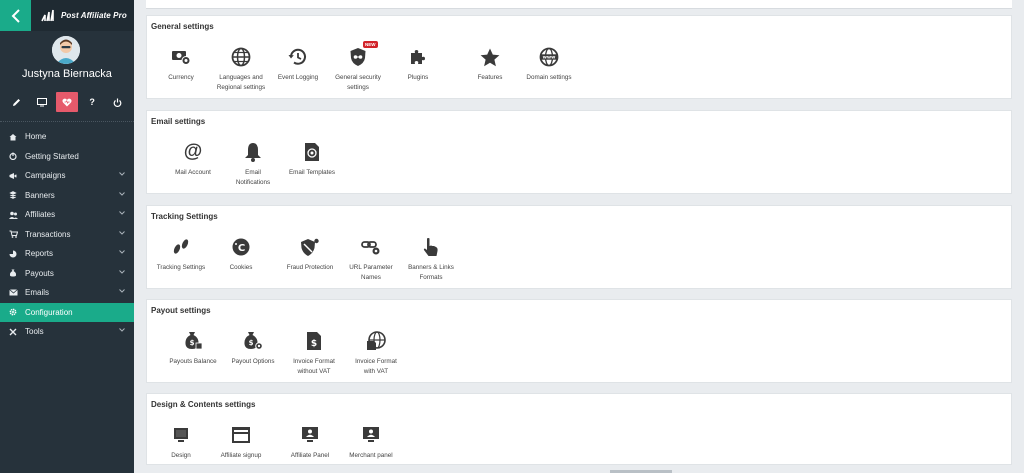  What do you see at coordinates (48, 234) in the screenshot?
I see `sidebar-item-label: Transactions` at bounding box center [48, 234].